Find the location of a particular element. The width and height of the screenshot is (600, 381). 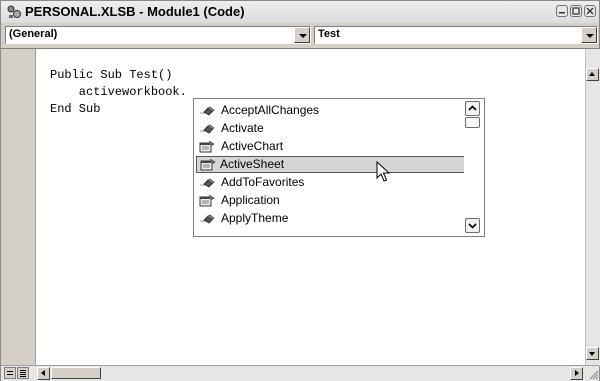

maximize-button is located at coordinates (576, 11).